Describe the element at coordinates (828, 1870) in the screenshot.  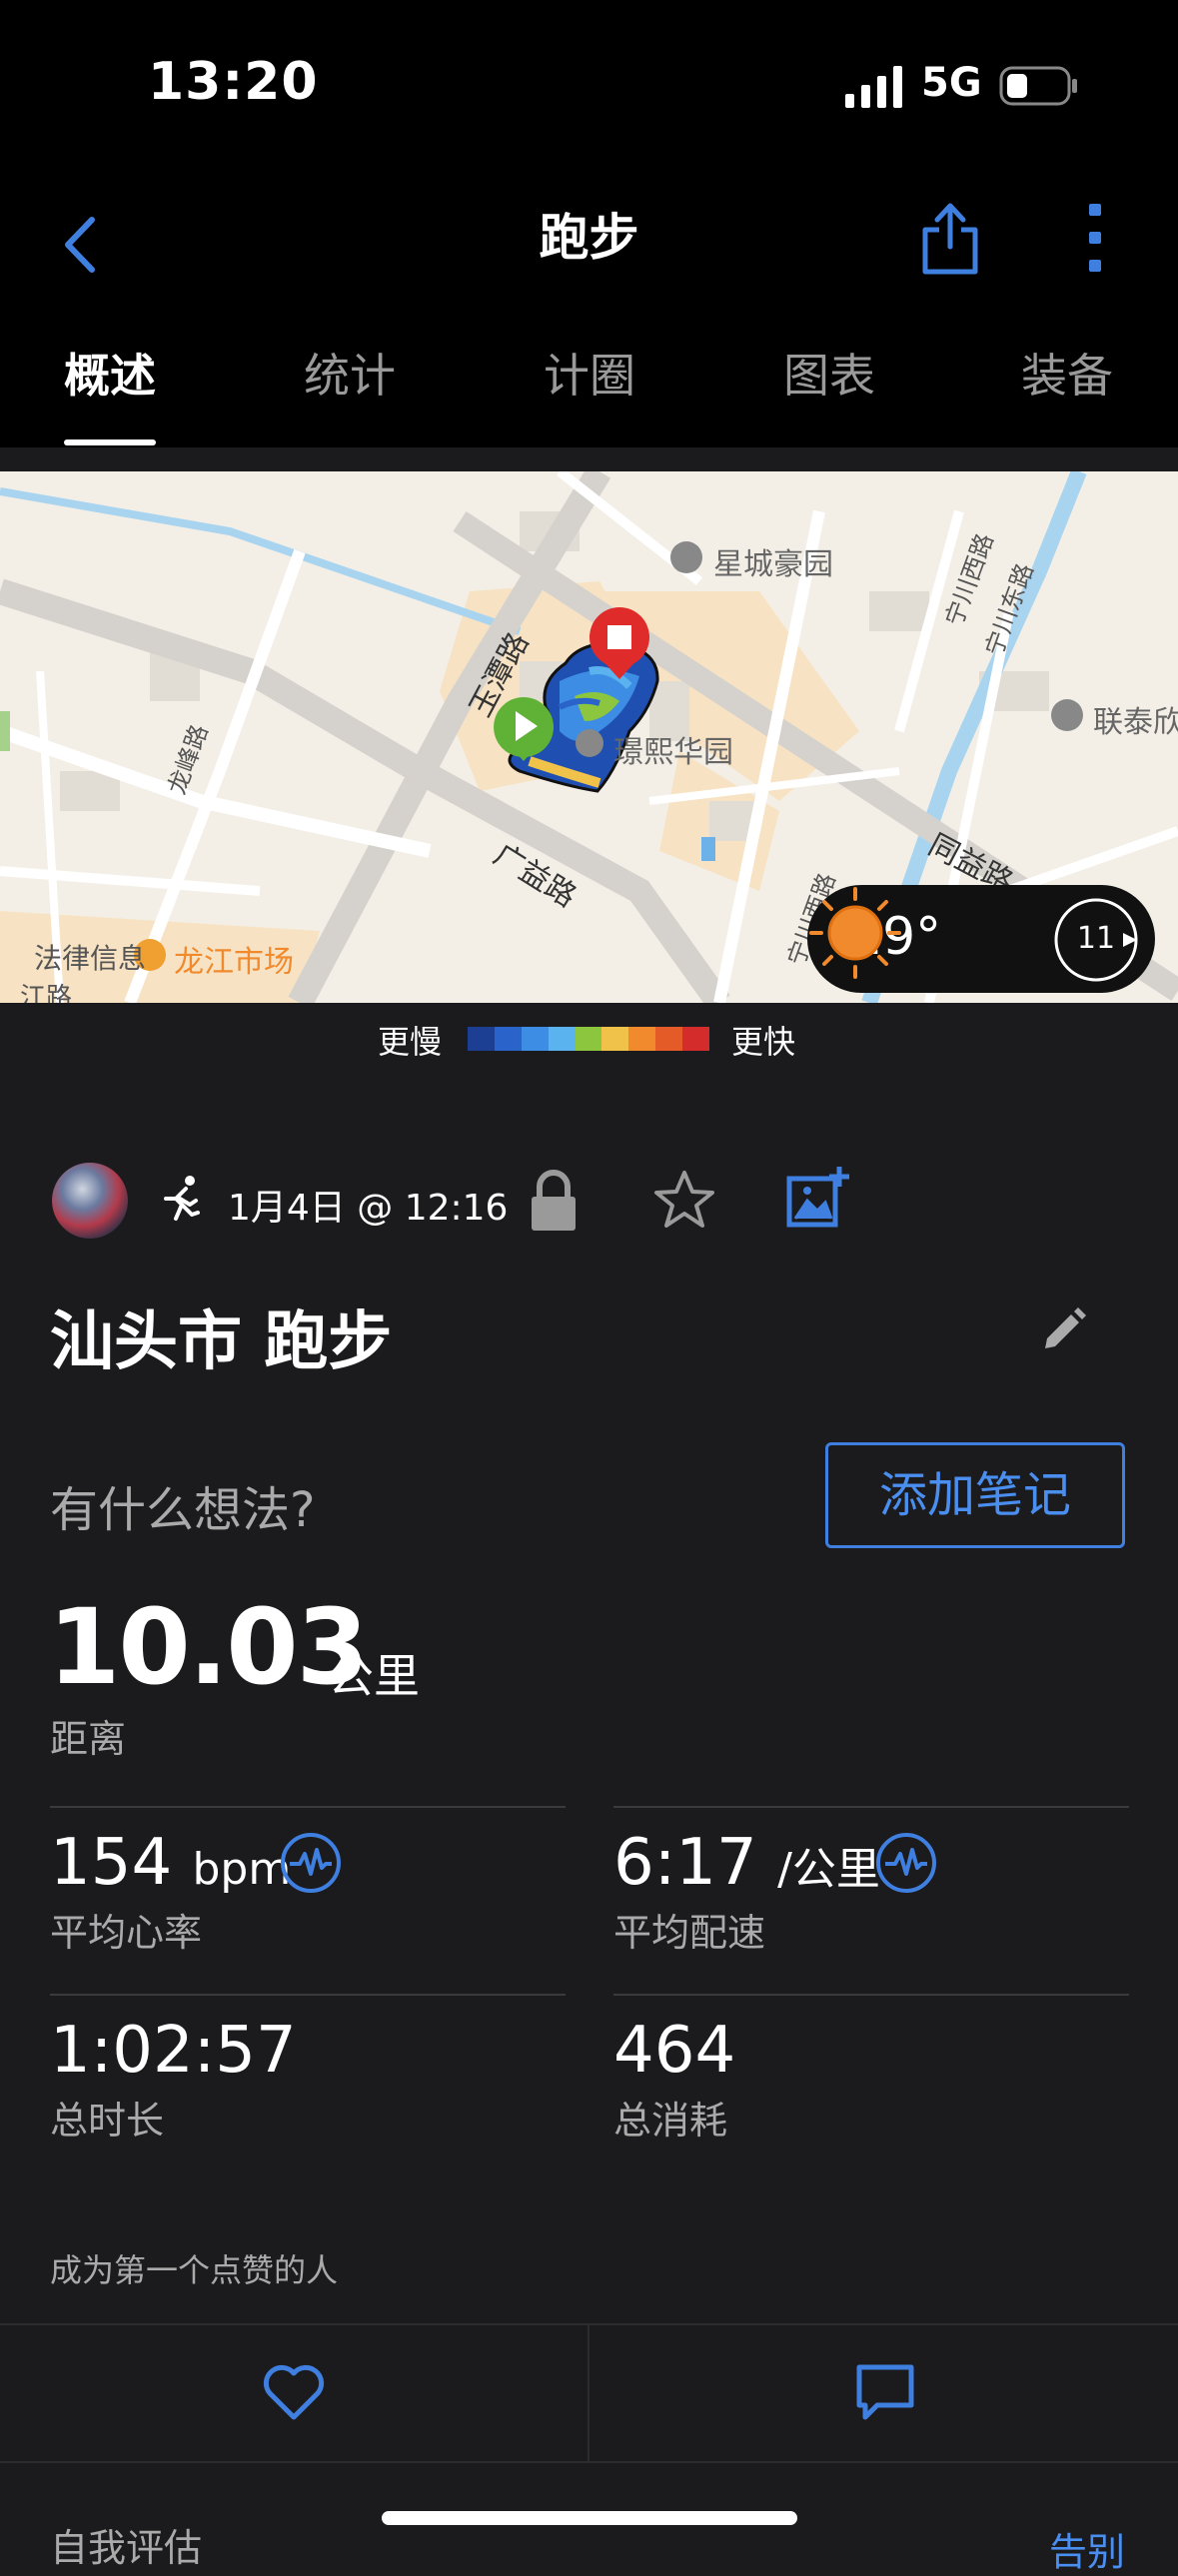
I see `pace-unit: /公里` at that location.